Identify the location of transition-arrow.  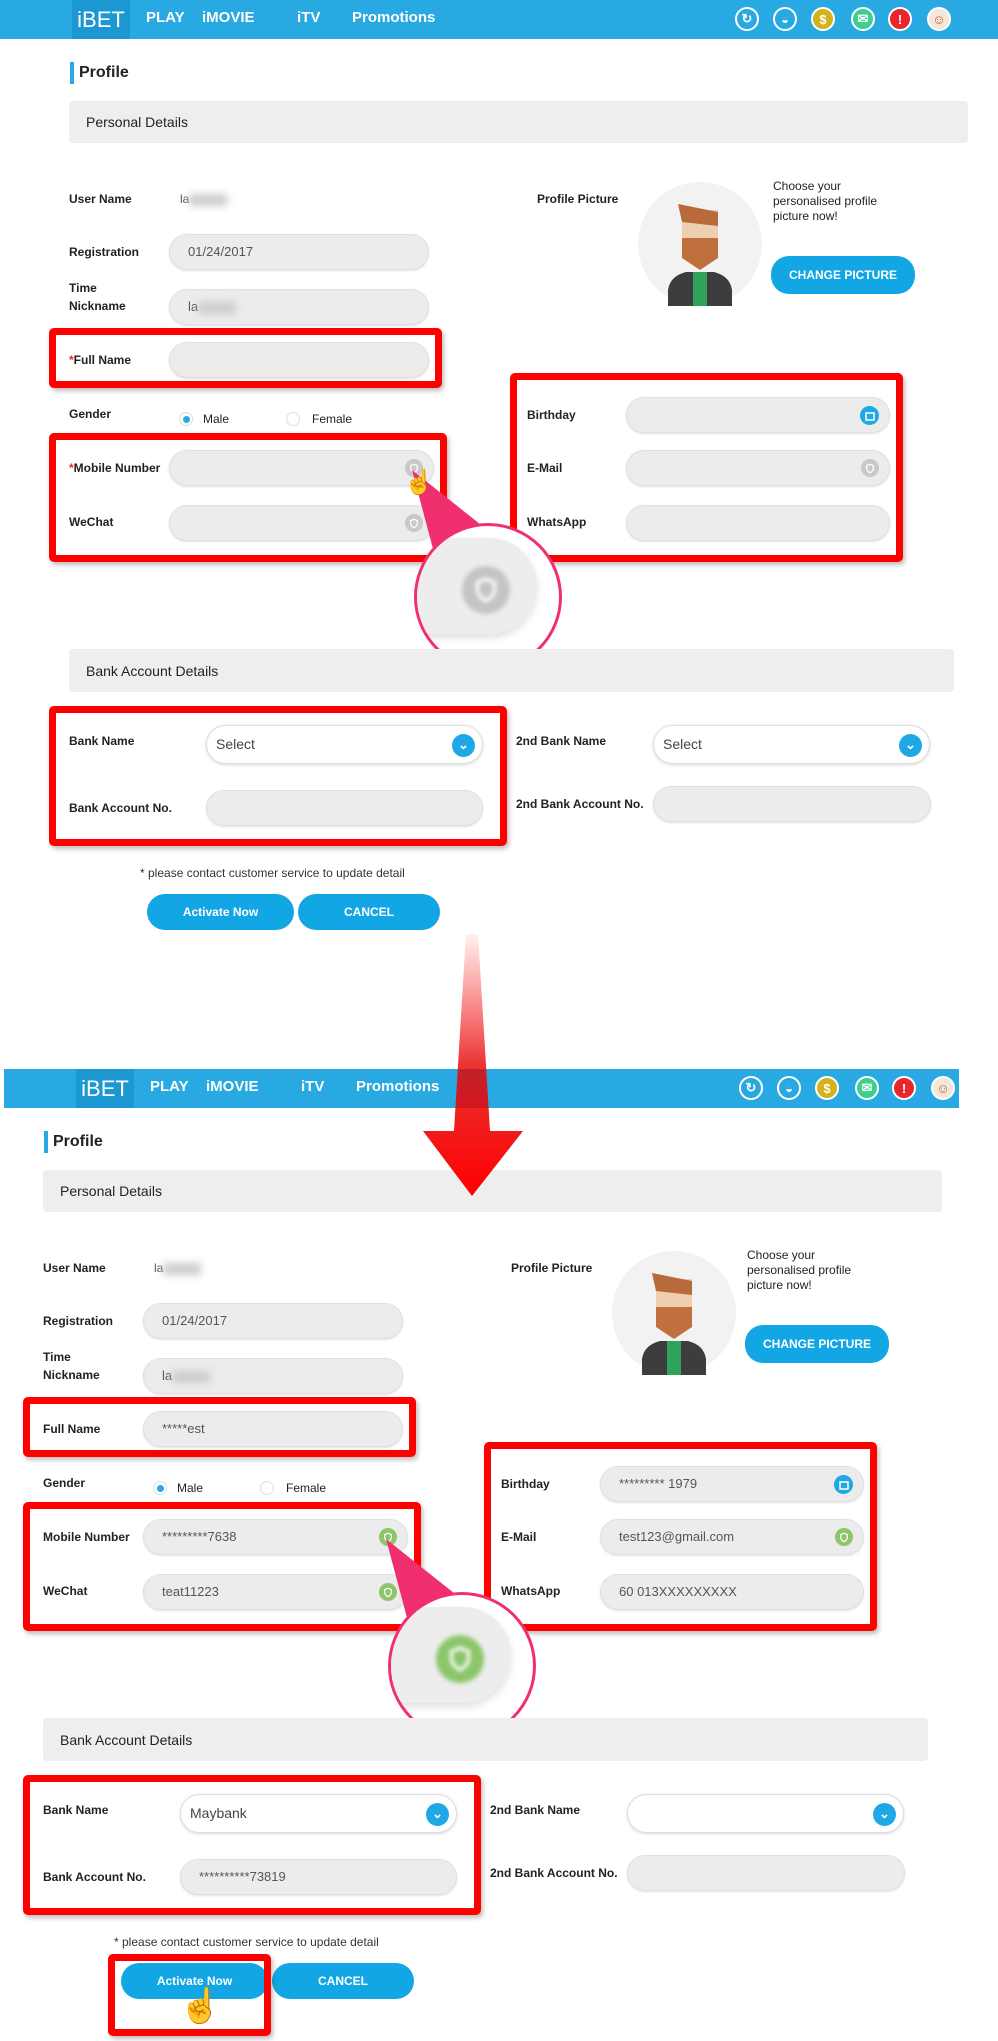
(473, 1065).